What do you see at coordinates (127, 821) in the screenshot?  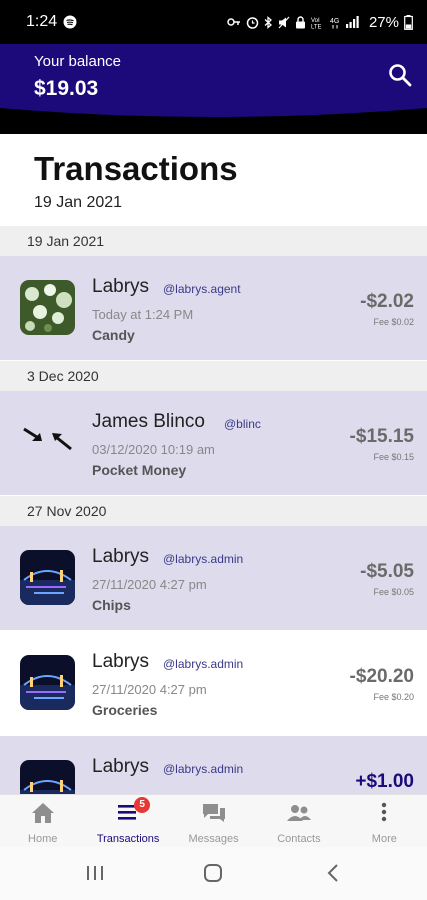 I see `nav-transactions: 5 Transactions` at bounding box center [127, 821].